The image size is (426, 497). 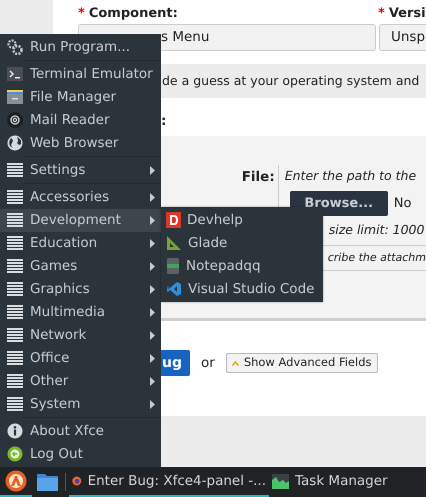 What do you see at coordinates (80, 312) in the screenshot?
I see `menu-item: Multimedia` at bounding box center [80, 312].